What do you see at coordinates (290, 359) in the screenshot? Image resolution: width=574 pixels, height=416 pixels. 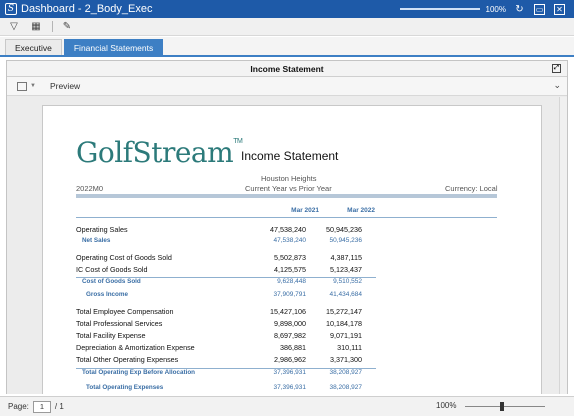 I see `row-value-mar-2021: 2,986,962` at bounding box center [290, 359].